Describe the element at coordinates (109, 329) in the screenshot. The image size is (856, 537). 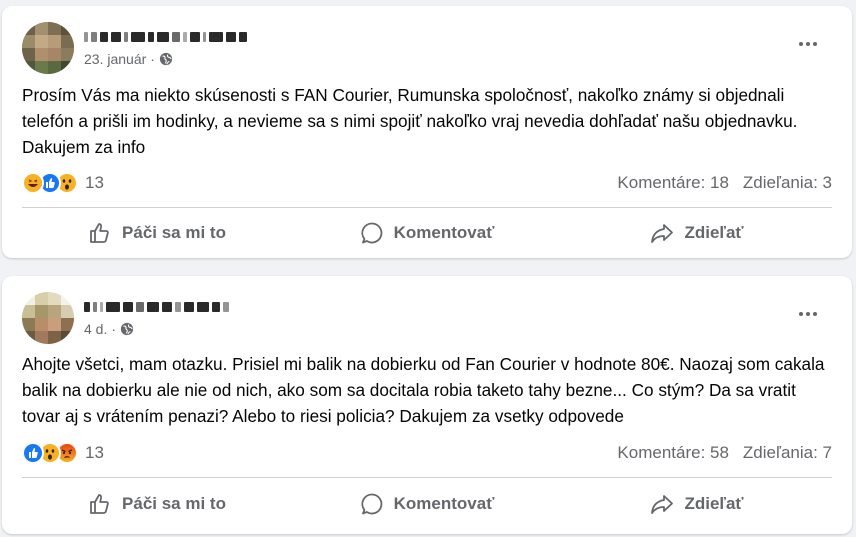
I see `post-meta: 4 d. ·` at that location.